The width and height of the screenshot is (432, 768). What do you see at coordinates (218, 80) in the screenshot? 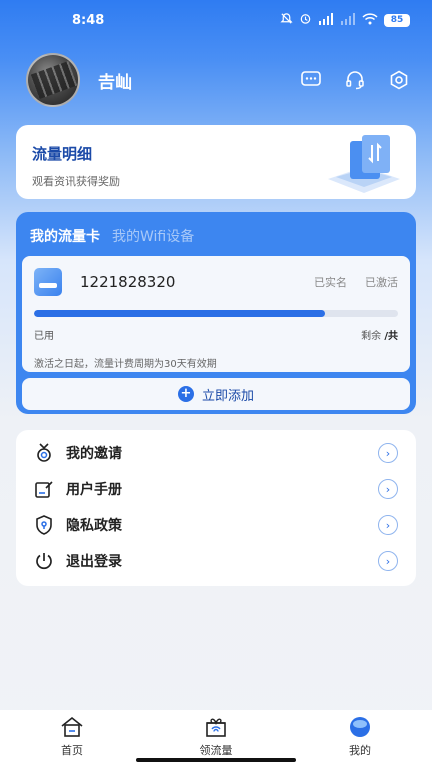
I see `profile-header: 𠮷屾` at bounding box center [218, 80].